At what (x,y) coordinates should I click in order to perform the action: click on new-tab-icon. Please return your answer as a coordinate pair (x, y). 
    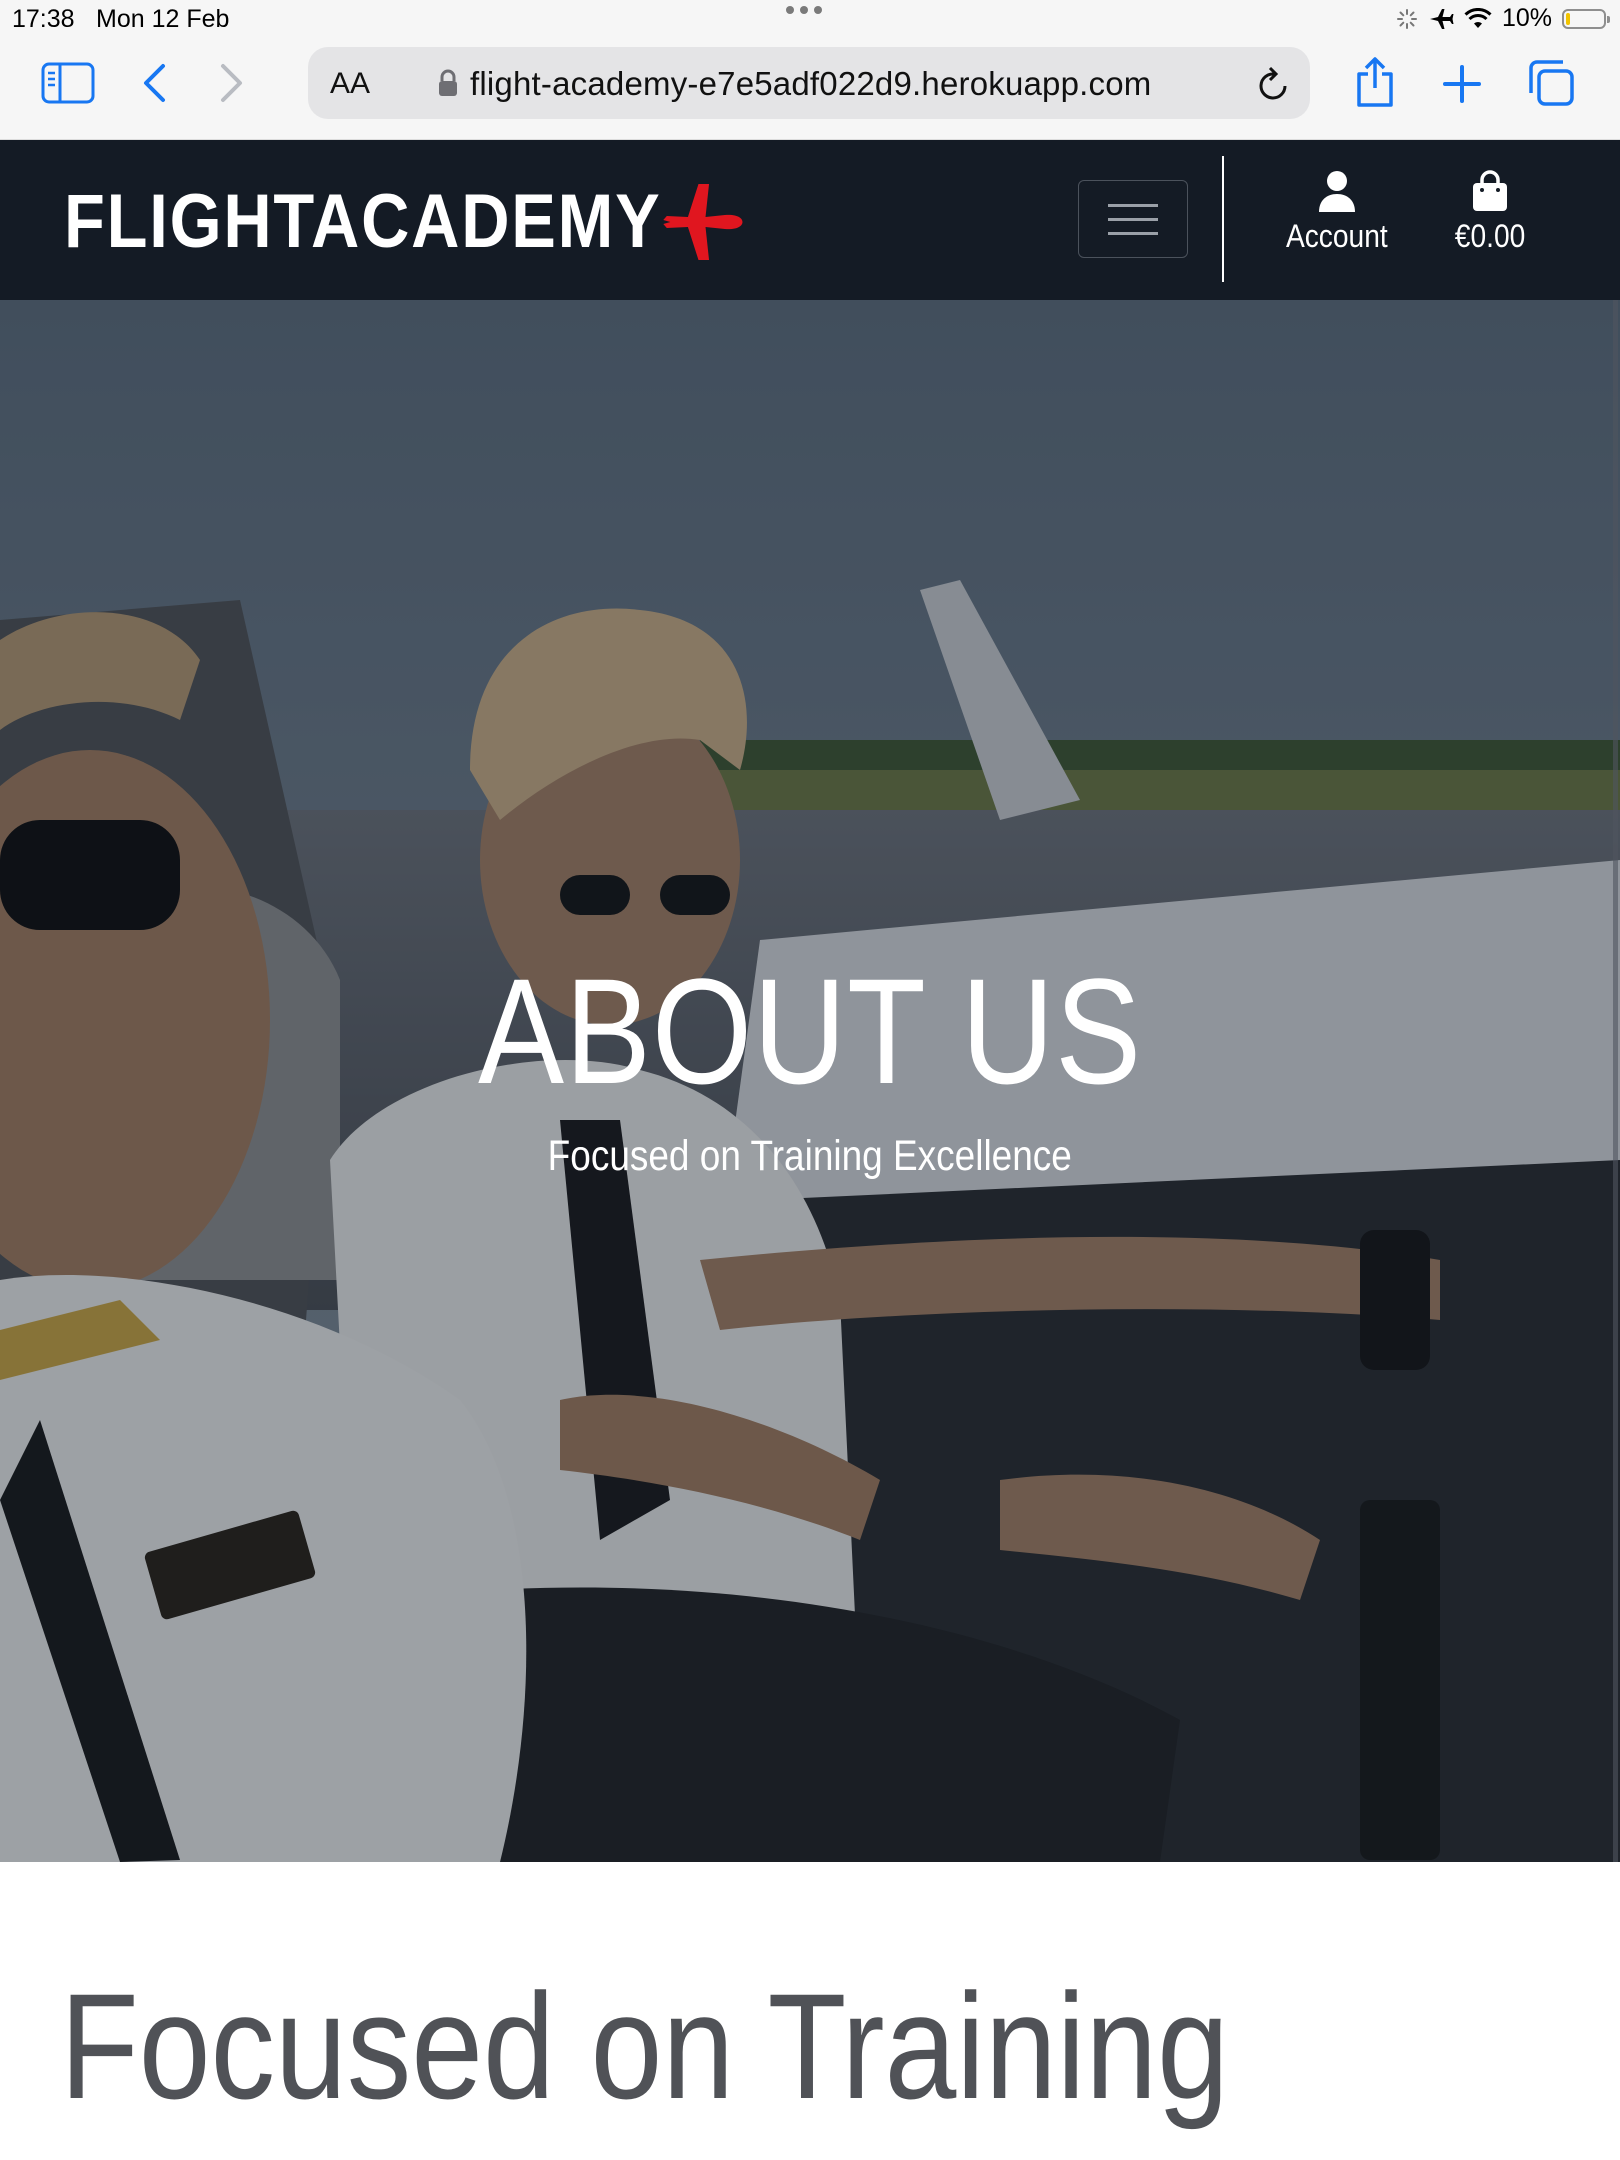
    Looking at the image, I should click on (1462, 84).